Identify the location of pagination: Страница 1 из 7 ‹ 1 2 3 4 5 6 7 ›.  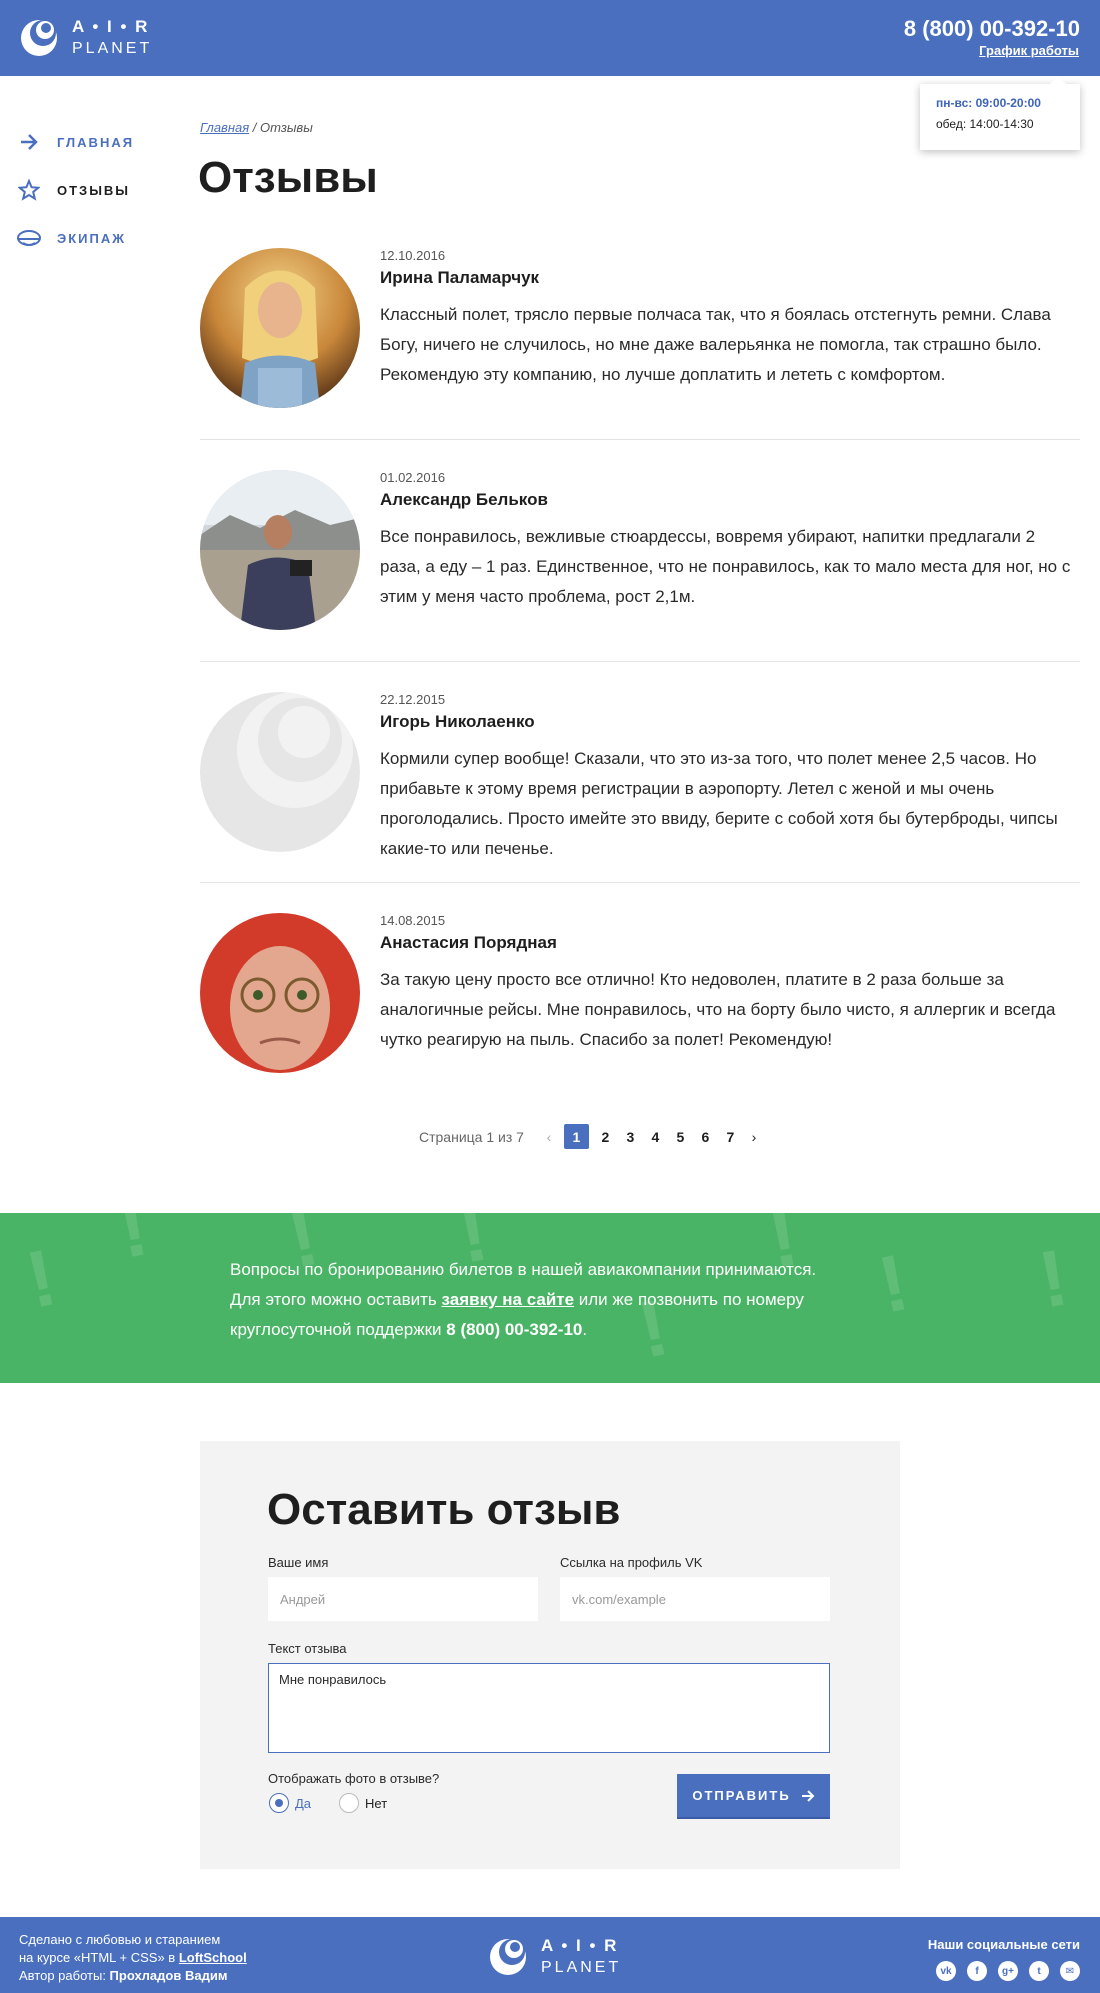
(592, 1136).